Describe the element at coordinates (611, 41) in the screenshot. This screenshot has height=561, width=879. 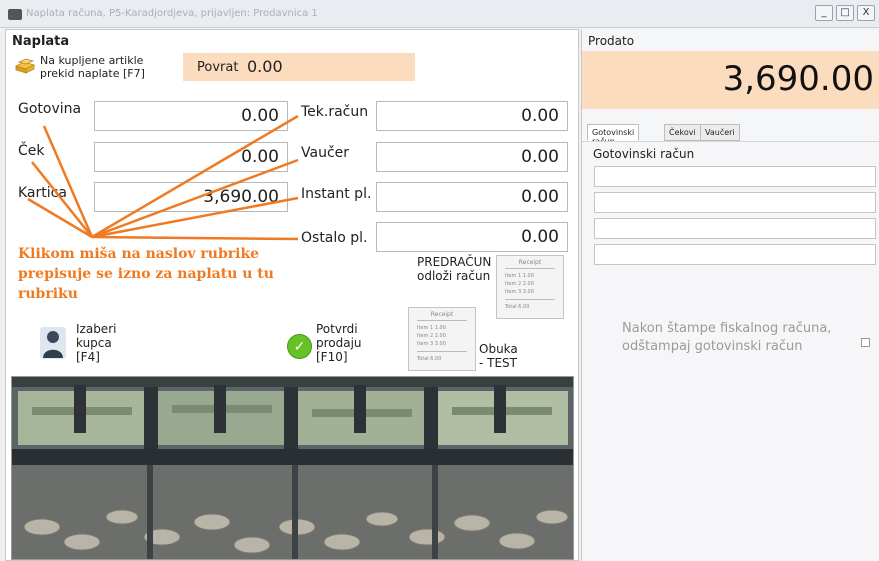
I see `prodato-label: Prodato` at that location.